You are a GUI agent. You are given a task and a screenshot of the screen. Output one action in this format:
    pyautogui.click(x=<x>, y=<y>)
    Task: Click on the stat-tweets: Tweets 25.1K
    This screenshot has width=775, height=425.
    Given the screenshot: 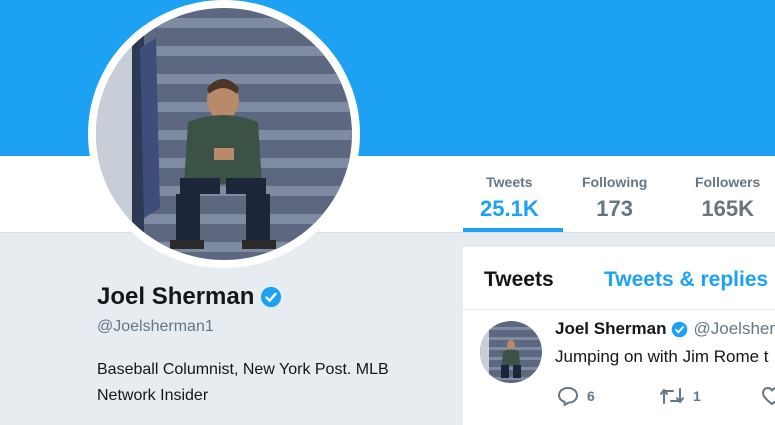 What is the action you would take?
    pyautogui.click(x=509, y=198)
    